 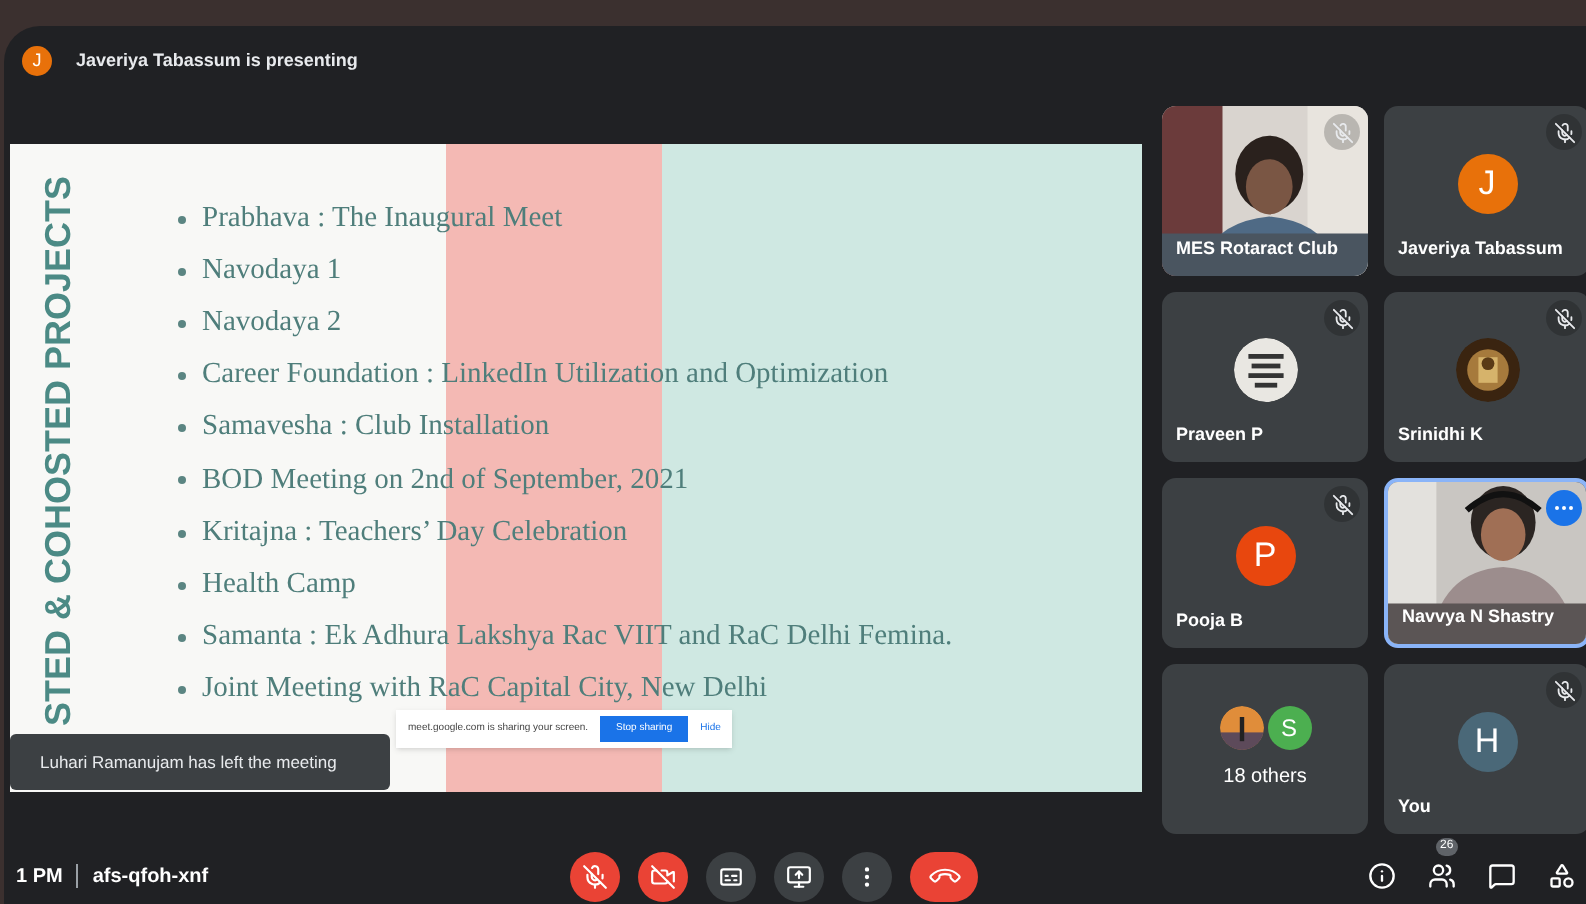 I want to click on captions-icon, so click(x=731, y=876).